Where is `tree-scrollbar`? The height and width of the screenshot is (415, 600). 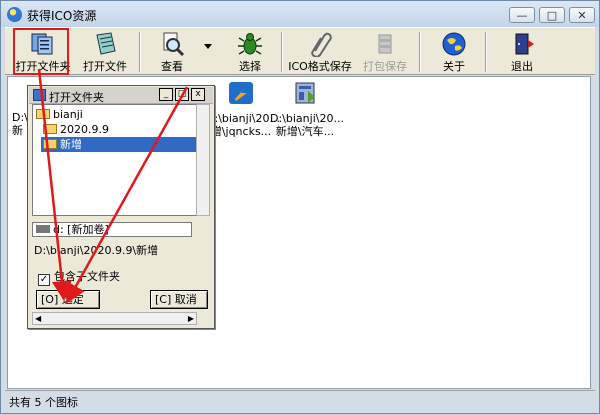 tree-scrollbar is located at coordinates (203, 160).